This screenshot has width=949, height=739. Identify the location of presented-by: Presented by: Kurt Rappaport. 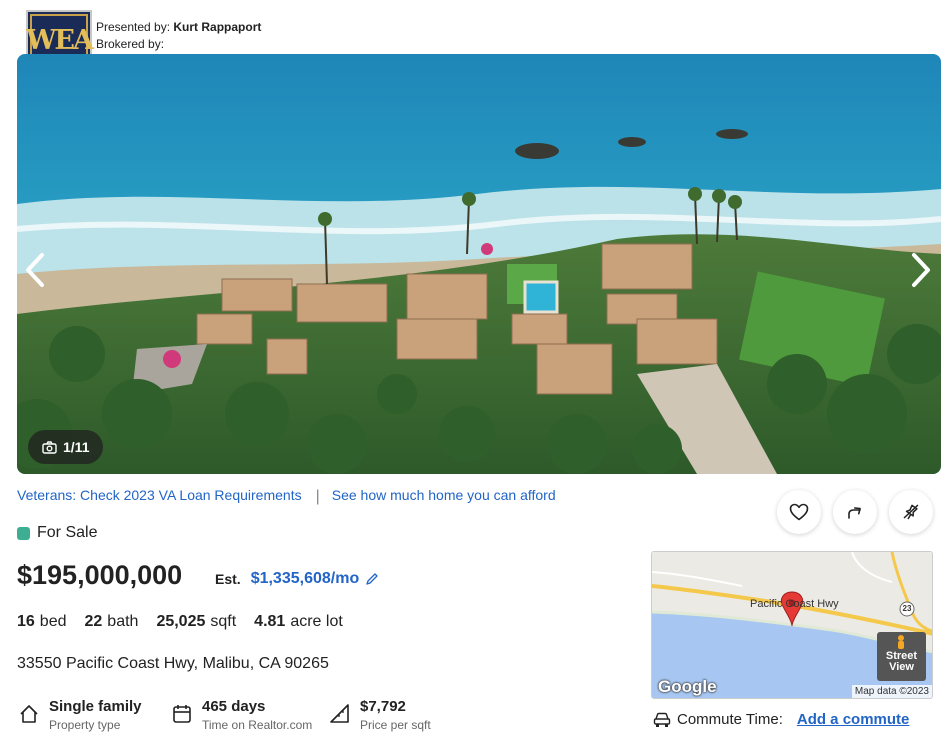
(178, 27).